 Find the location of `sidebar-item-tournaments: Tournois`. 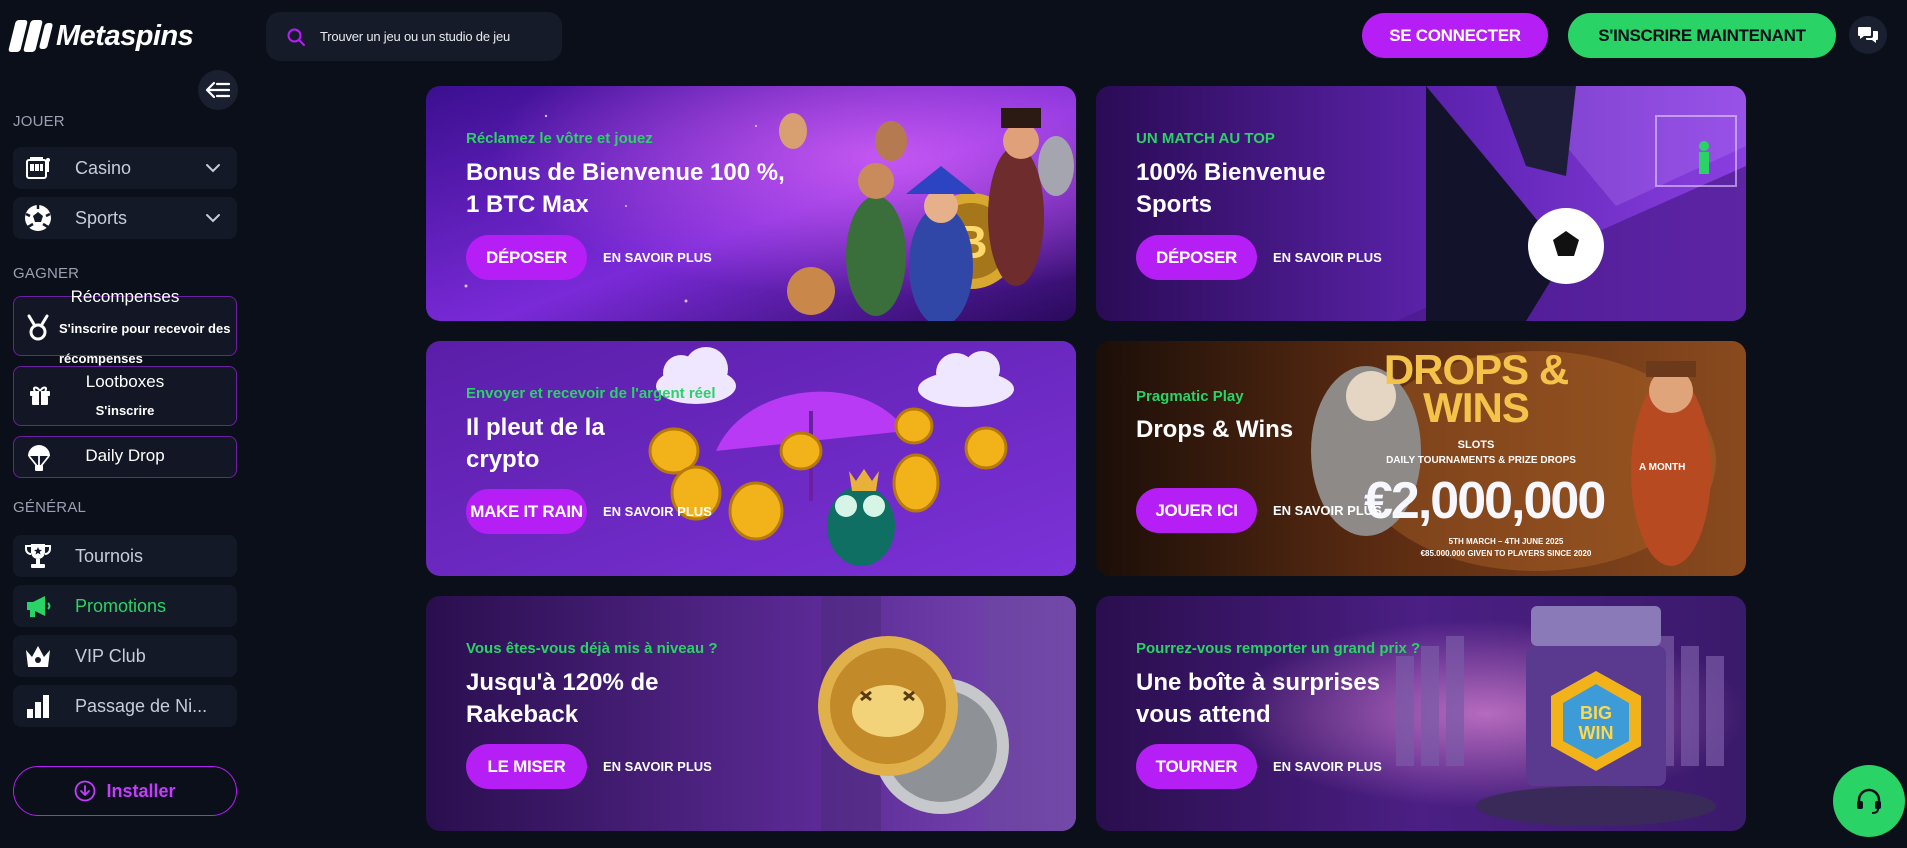

sidebar-item-tournaments: Tournois is located at coordinates (125, 556).